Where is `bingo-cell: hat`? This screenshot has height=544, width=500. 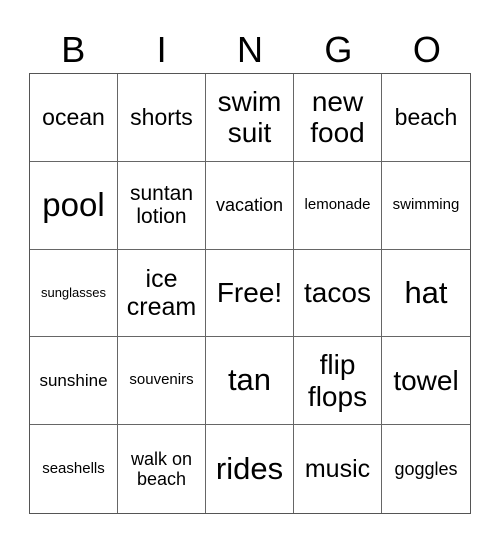
bingo-cell: hat is located at coordinates (426, 294).